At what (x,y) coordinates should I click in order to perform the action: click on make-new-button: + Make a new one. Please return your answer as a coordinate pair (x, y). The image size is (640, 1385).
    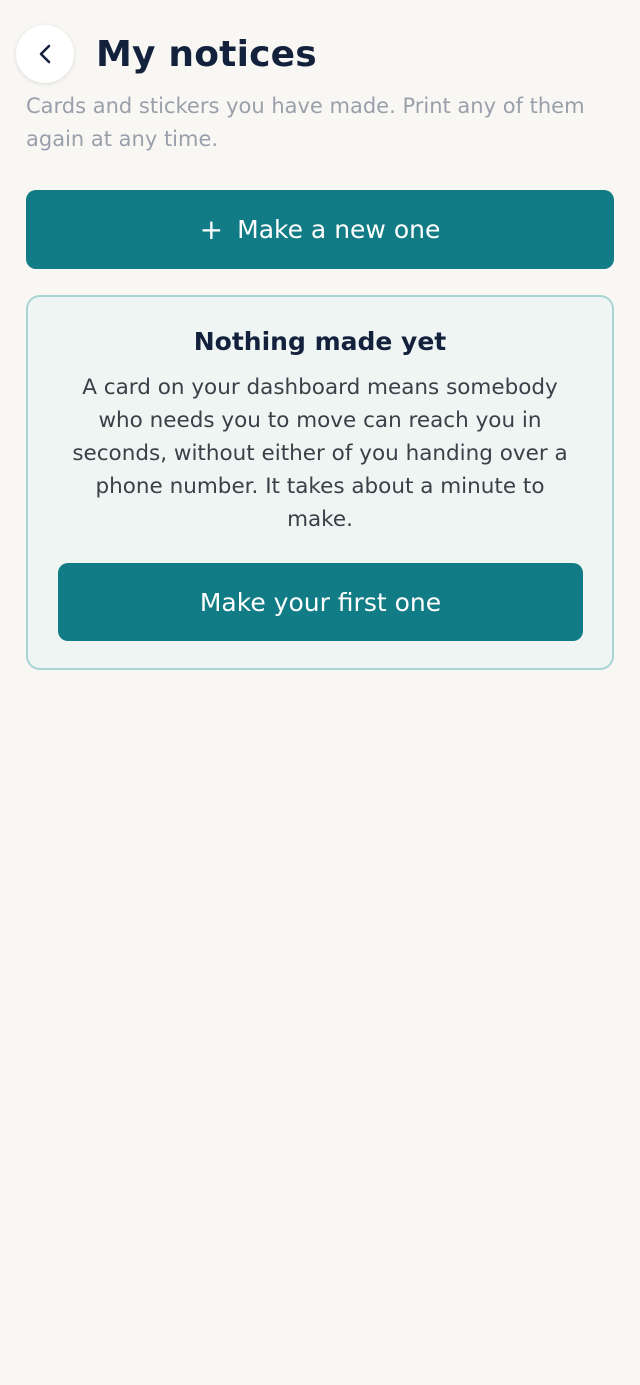
    Looking at the image, I should click on (320, 229).